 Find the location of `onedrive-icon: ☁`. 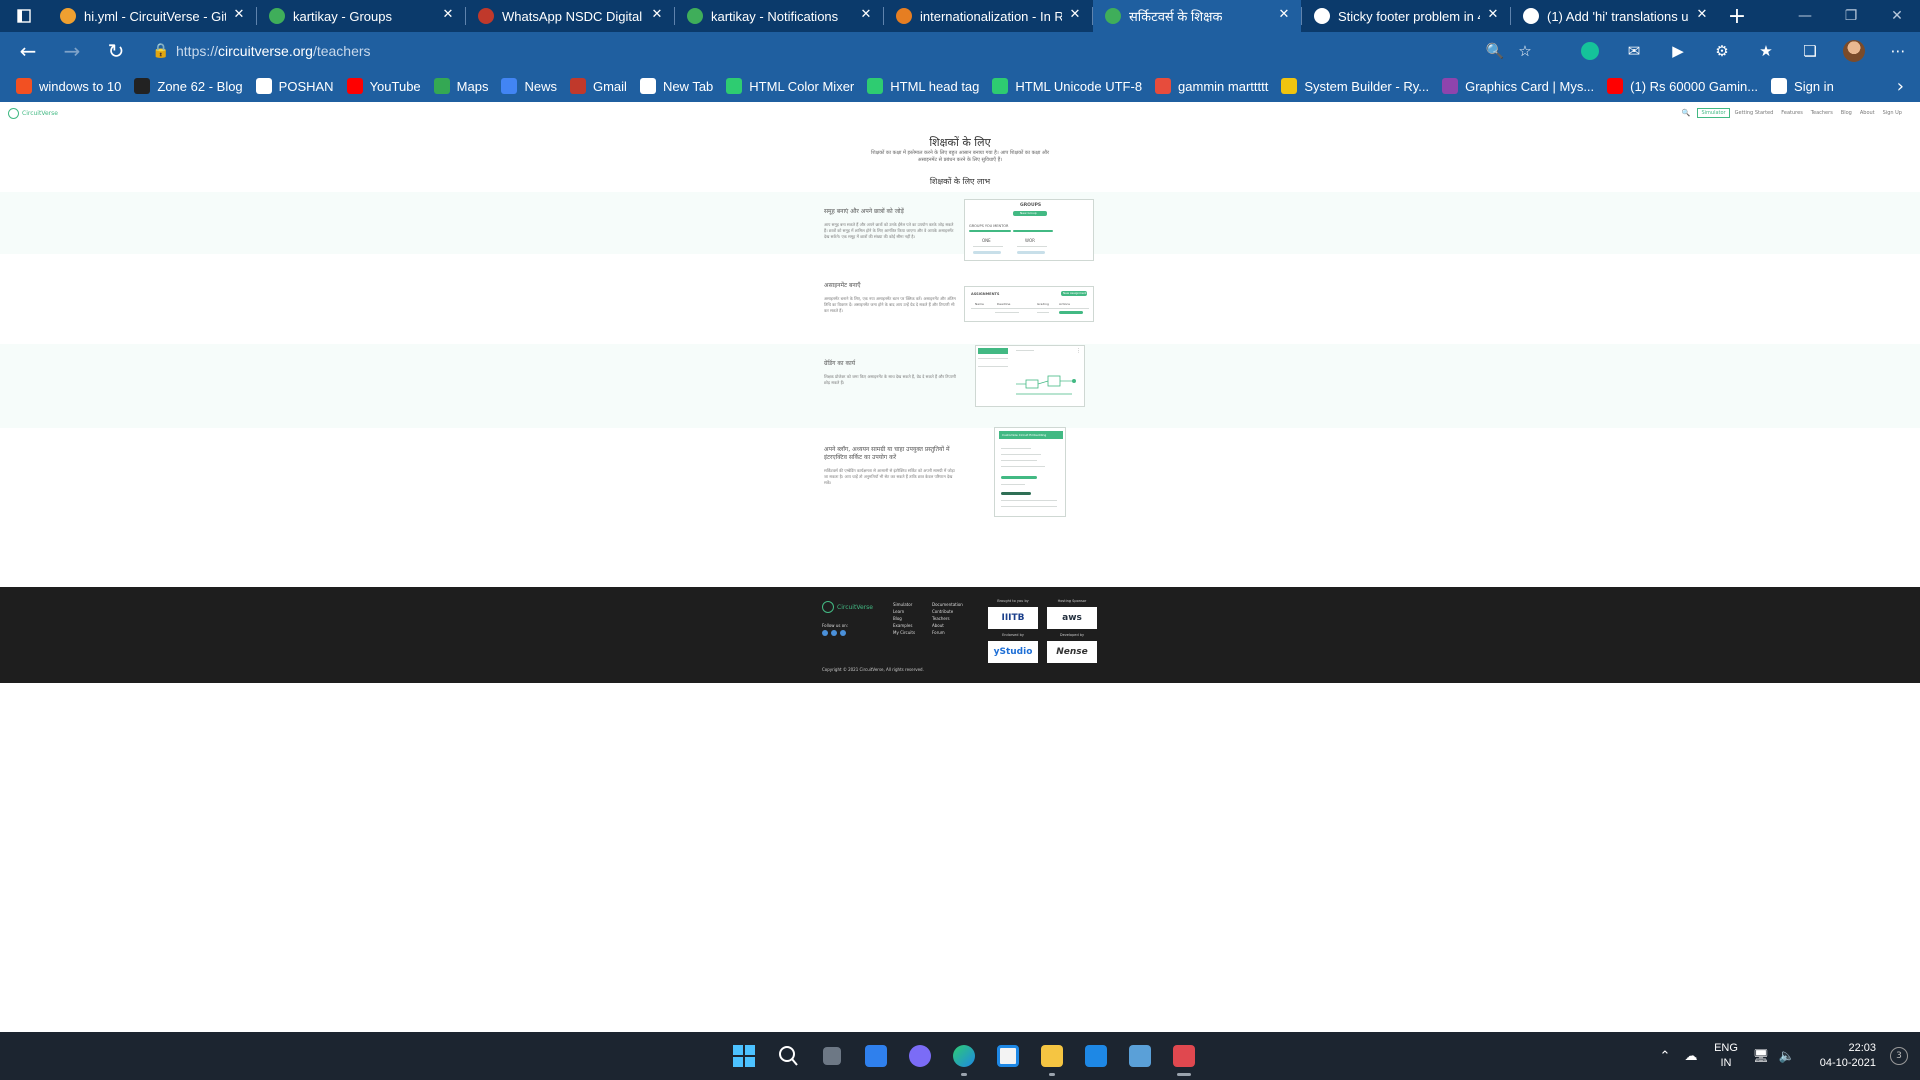

onedrive-icon: ☁ is located at coordinates (1691, 1056).